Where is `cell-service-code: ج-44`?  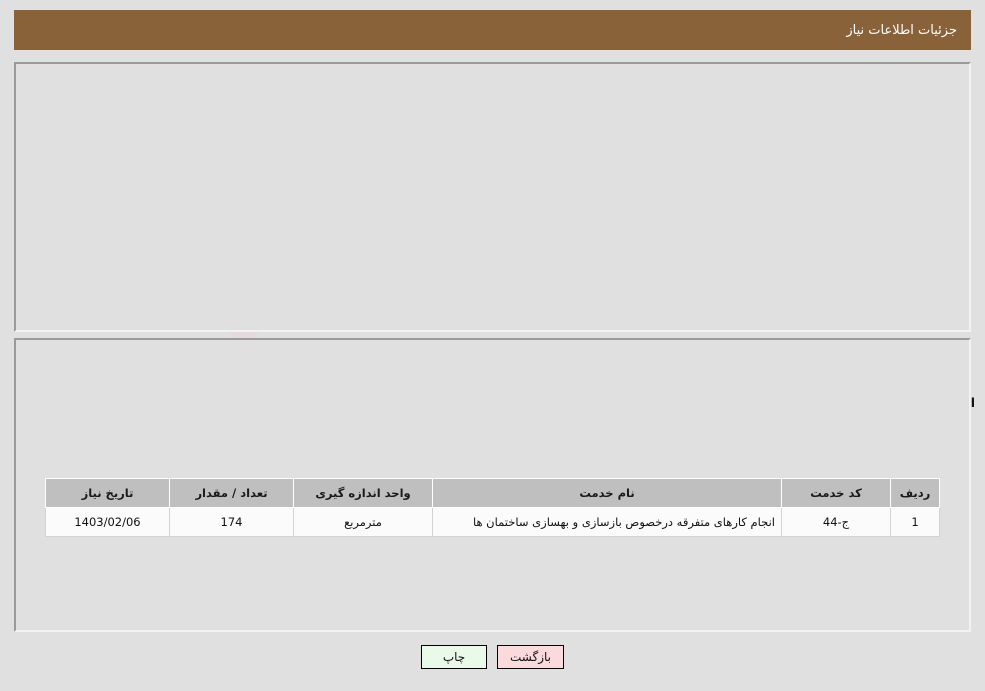
cell-service-code: ج-44 is located at coordinates (836, 522).